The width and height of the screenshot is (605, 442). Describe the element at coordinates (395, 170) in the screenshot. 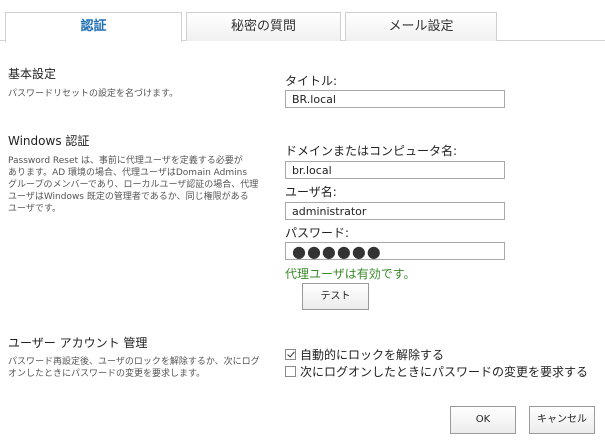

I see `domain-field: br.local` at that location.